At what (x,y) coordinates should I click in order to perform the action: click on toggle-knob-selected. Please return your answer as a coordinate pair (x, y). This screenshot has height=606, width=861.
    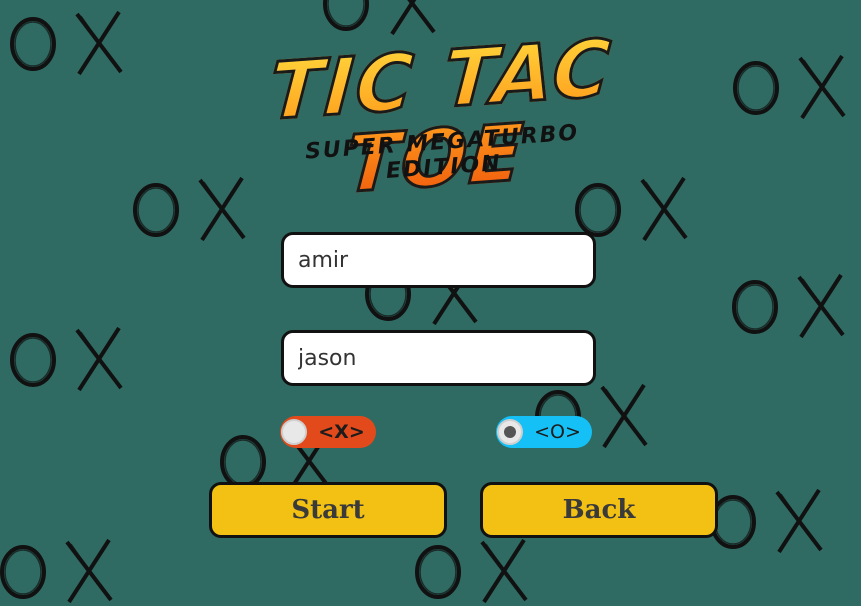
    Looking at the image, I should click on (510, 432).